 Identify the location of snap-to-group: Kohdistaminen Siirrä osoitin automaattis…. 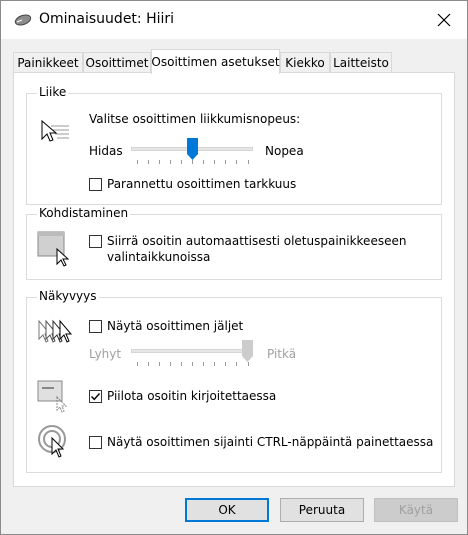
(234, 243).